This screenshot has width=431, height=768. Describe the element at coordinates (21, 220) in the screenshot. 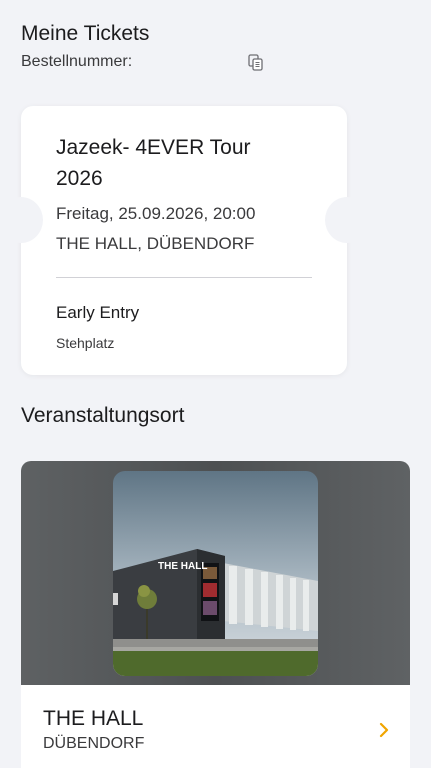

I see `ticket-notch-left` at that location.